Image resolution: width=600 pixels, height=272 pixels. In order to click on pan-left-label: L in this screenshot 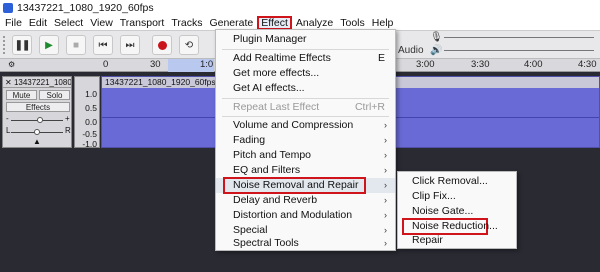, I will do `click(8, 130)`.